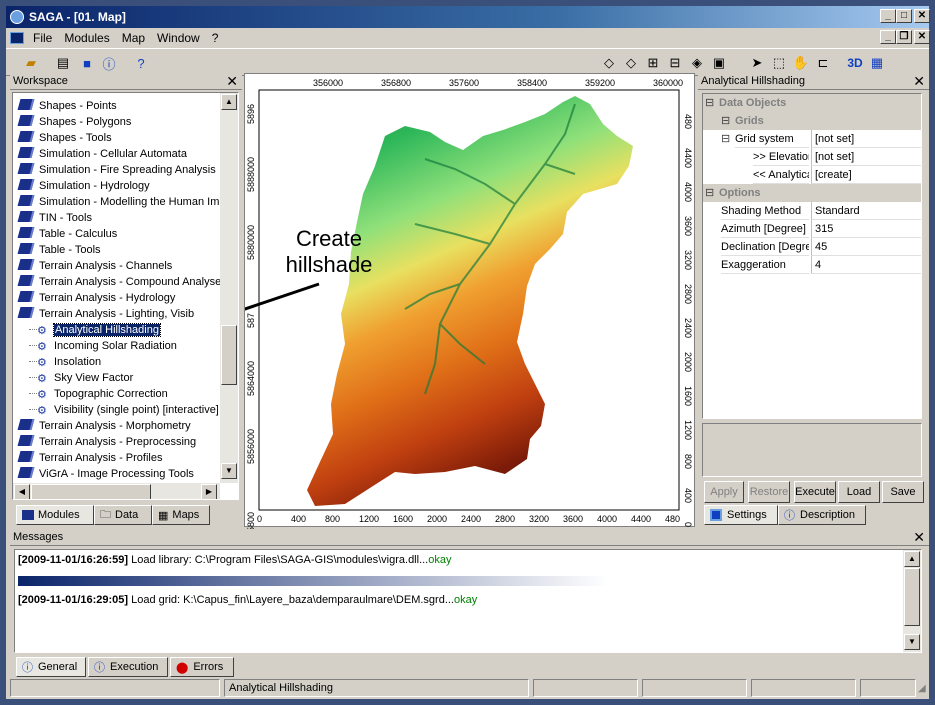  Describe the element at coordinates (51, 667) in the screenshot. I see `tab-general: ⓘ General` at that location.